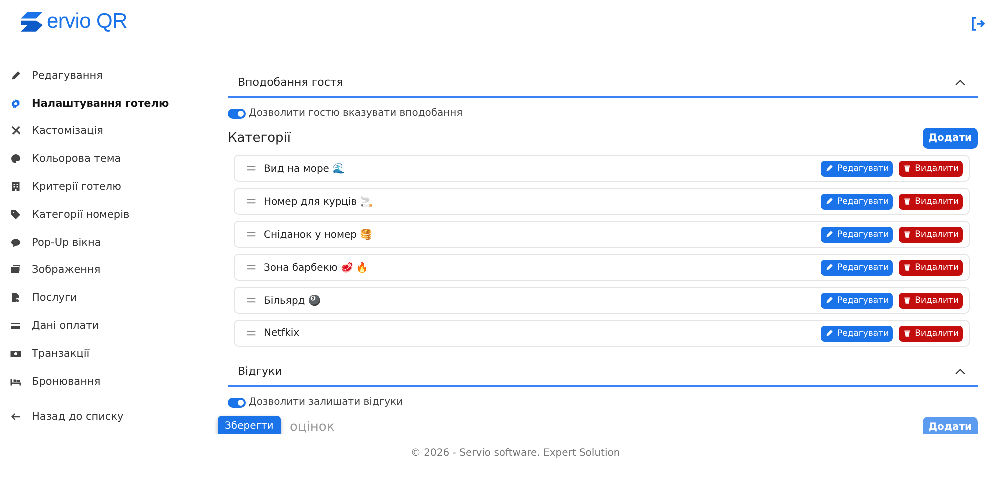  What do you see at coordinates (111, 270) in the screenshot?
I see `sidebar-item: Зображення` at bounding box center [111, 270].